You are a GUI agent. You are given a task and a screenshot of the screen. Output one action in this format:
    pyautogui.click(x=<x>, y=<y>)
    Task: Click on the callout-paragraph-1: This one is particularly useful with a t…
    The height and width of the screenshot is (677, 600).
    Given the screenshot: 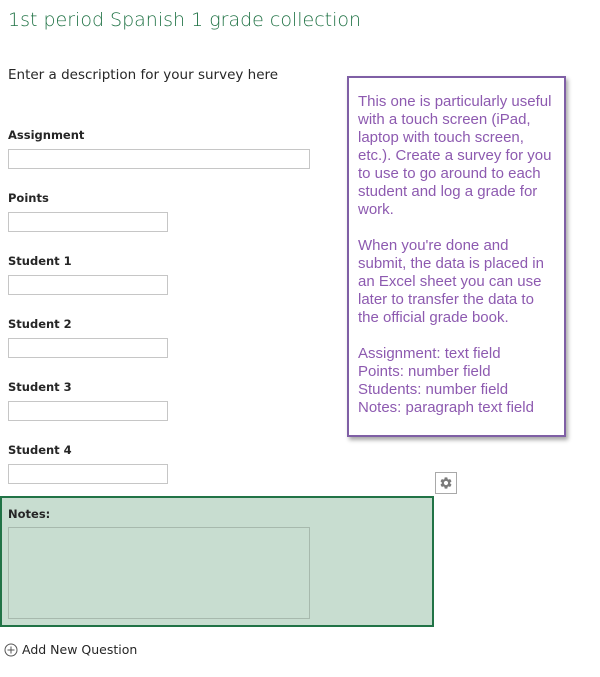 What is the action you would take?
    pyautogui.click(x=455, y=155)
    